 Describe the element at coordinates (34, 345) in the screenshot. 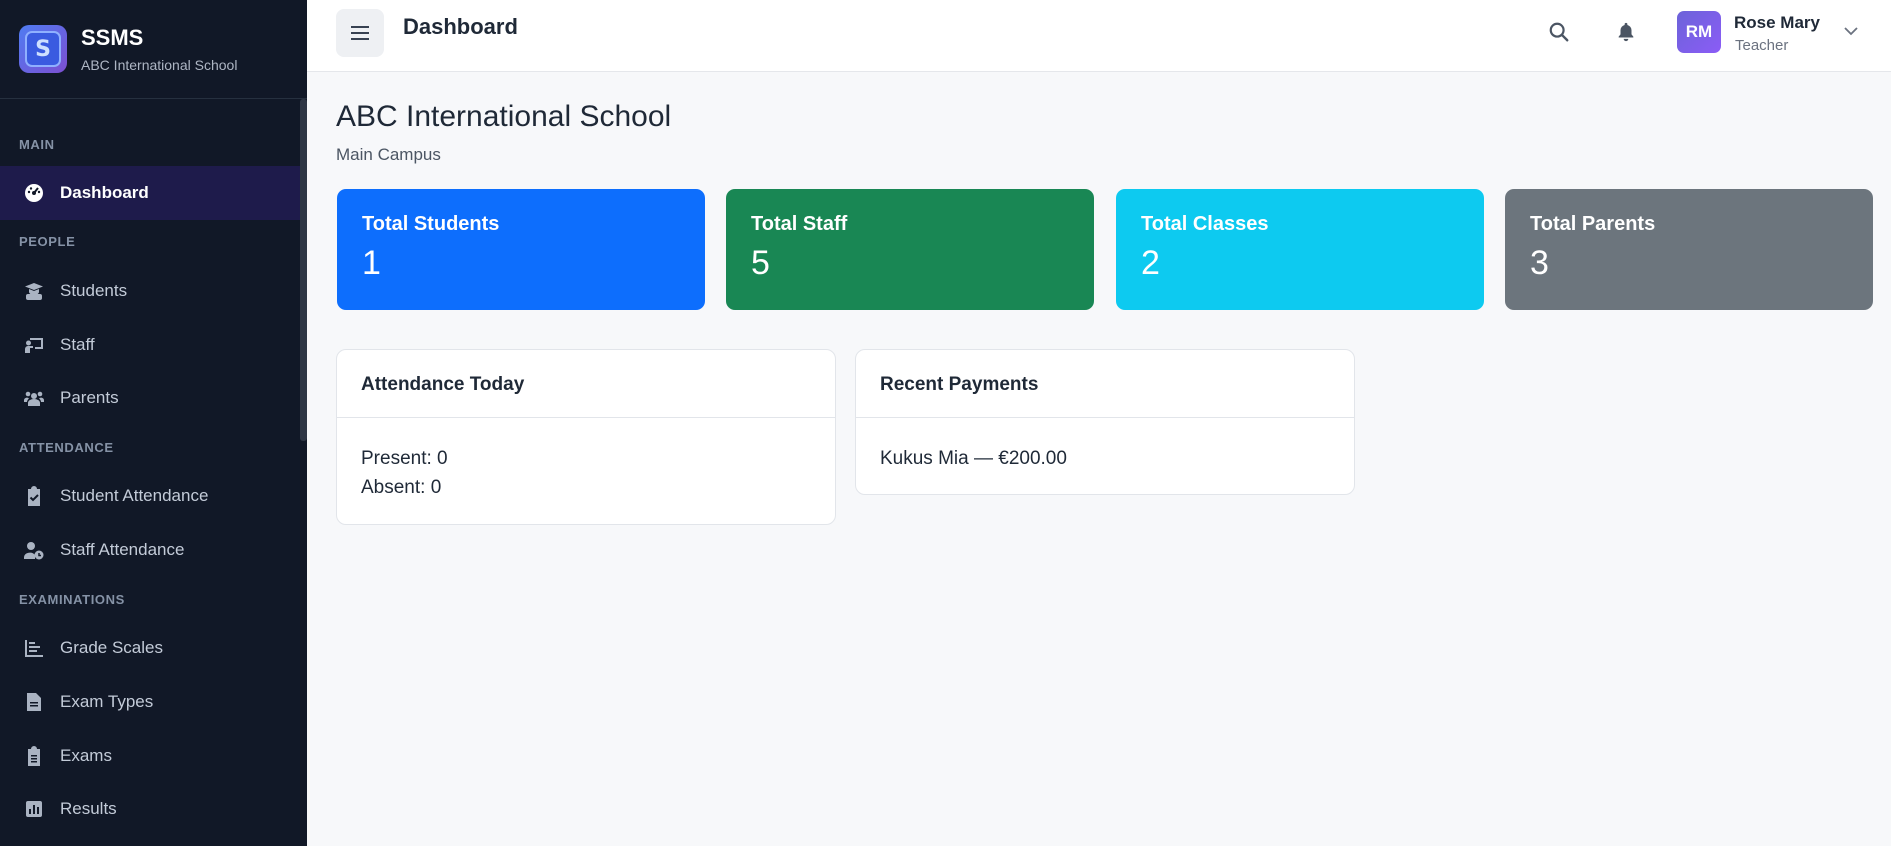

I see `chalkboard-teacher-icon` at that location.